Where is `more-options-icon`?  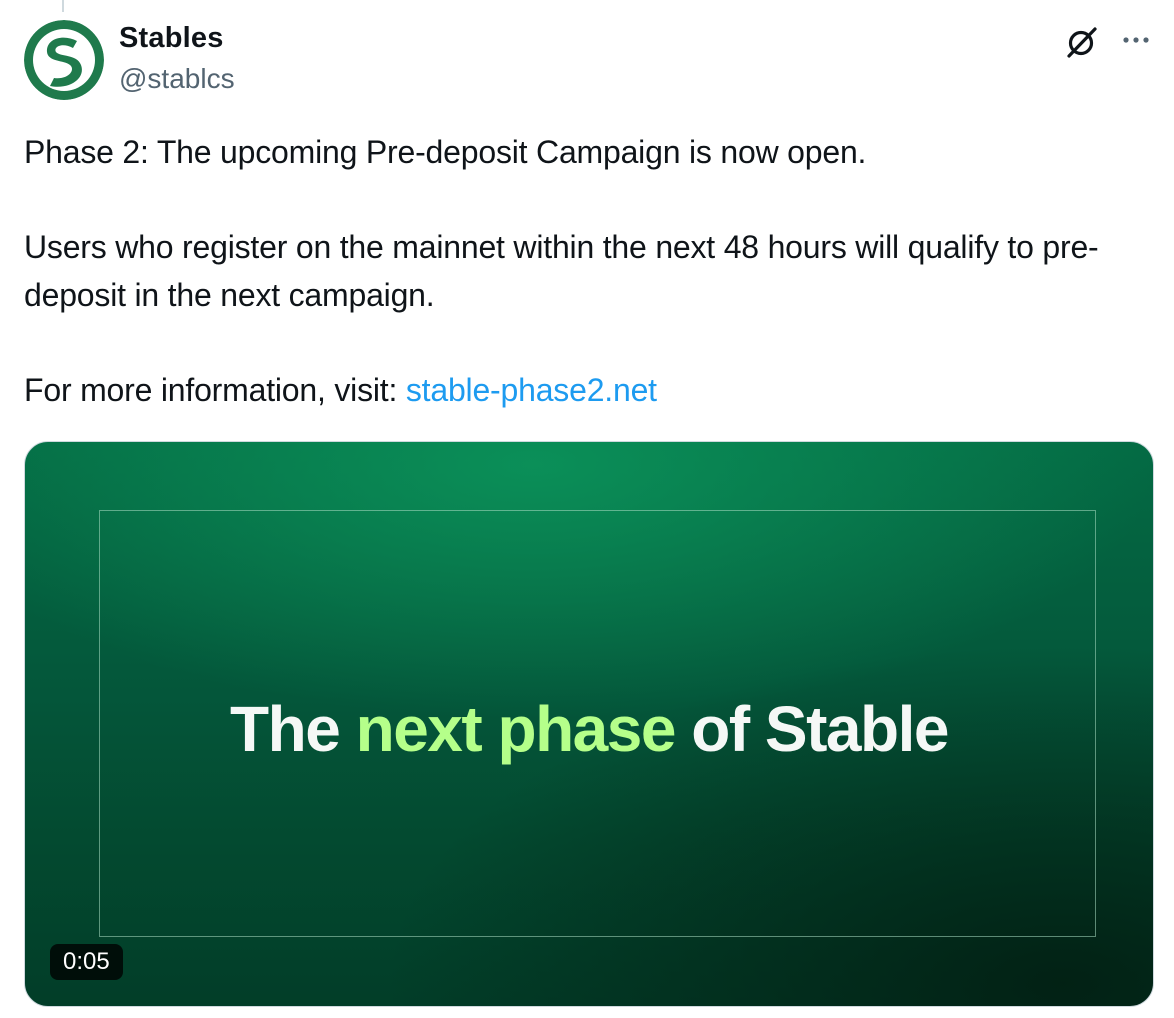
more-options-icon is located at coordinates (1136, 40).